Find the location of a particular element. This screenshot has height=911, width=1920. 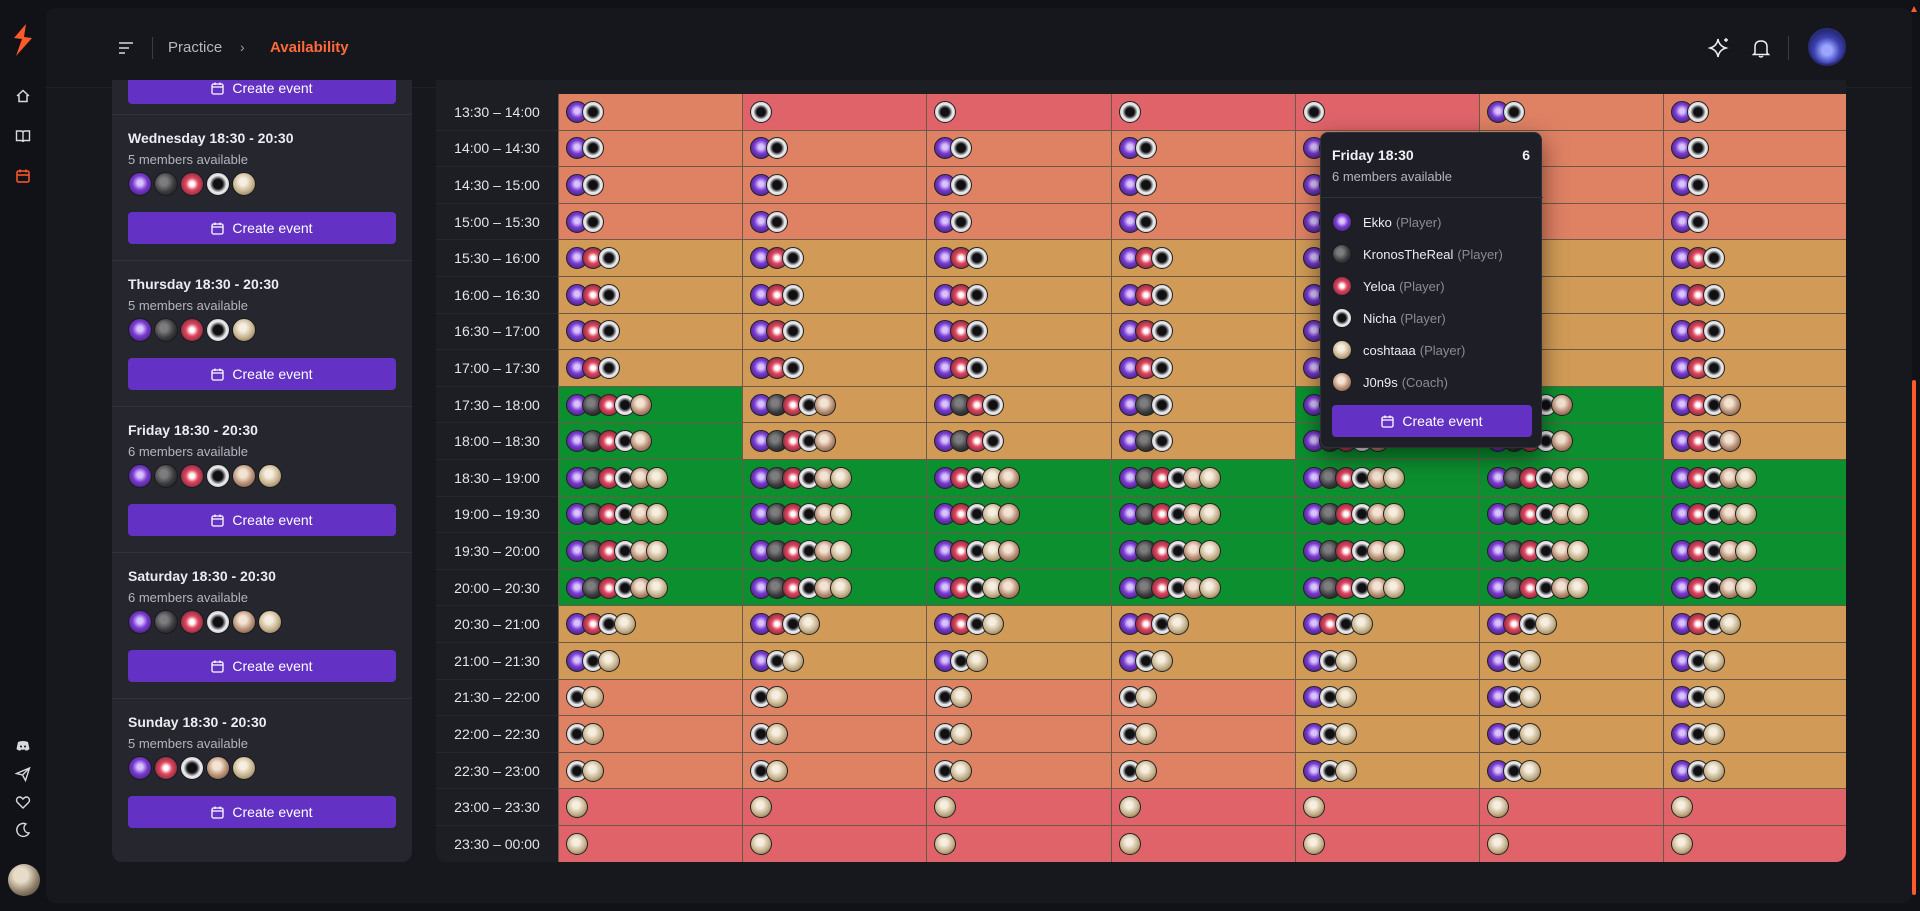

home-icon is located at coordinates (23, 96).